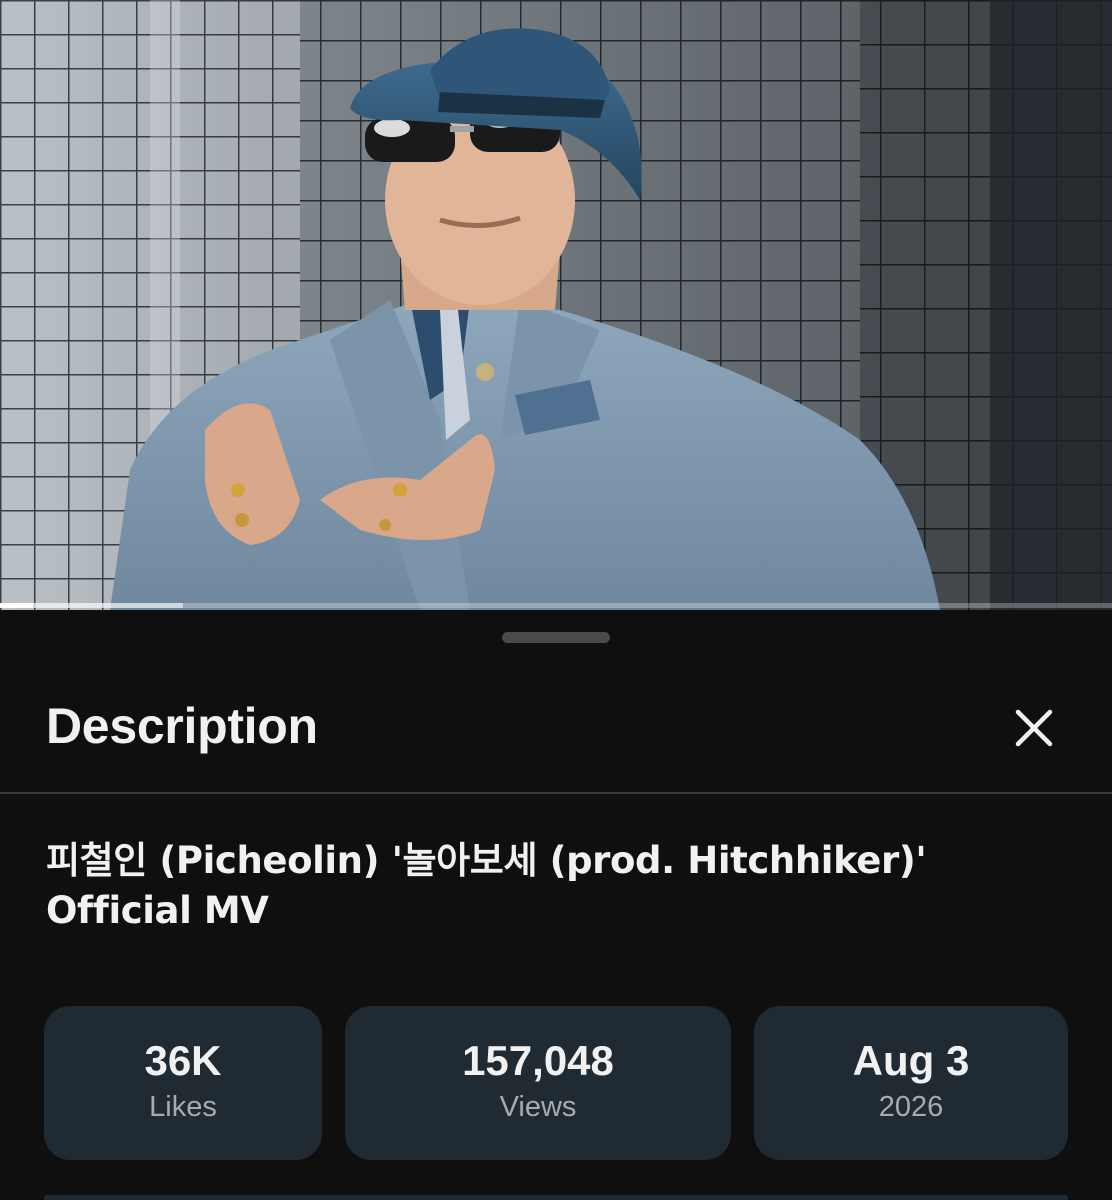 This screenshot has height=1200, width=1112. I want to click on likes-count: 36K, so click(183, 1060).